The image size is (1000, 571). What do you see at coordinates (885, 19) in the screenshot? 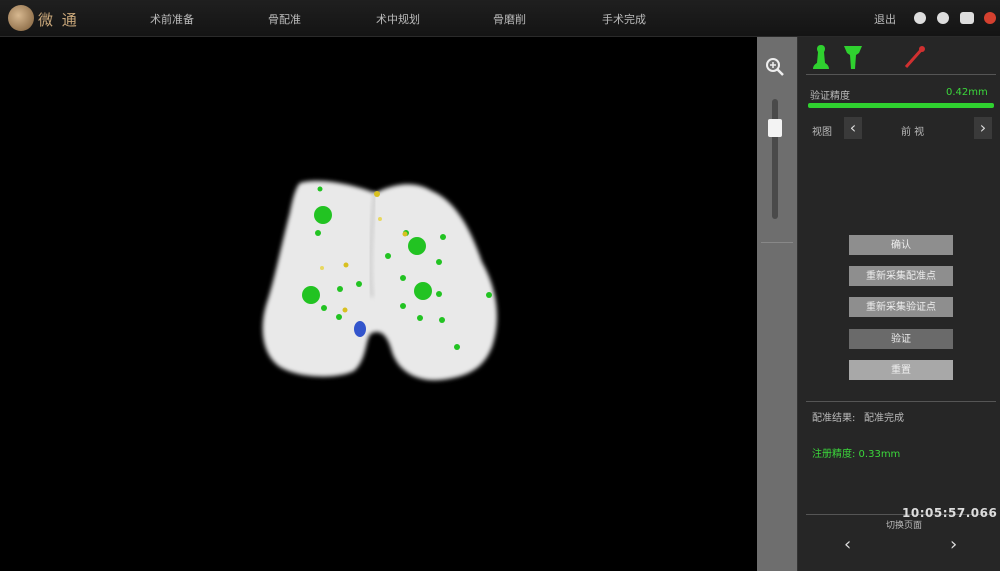
I see `exit-label: 退出` at bounding box center [885, 19].